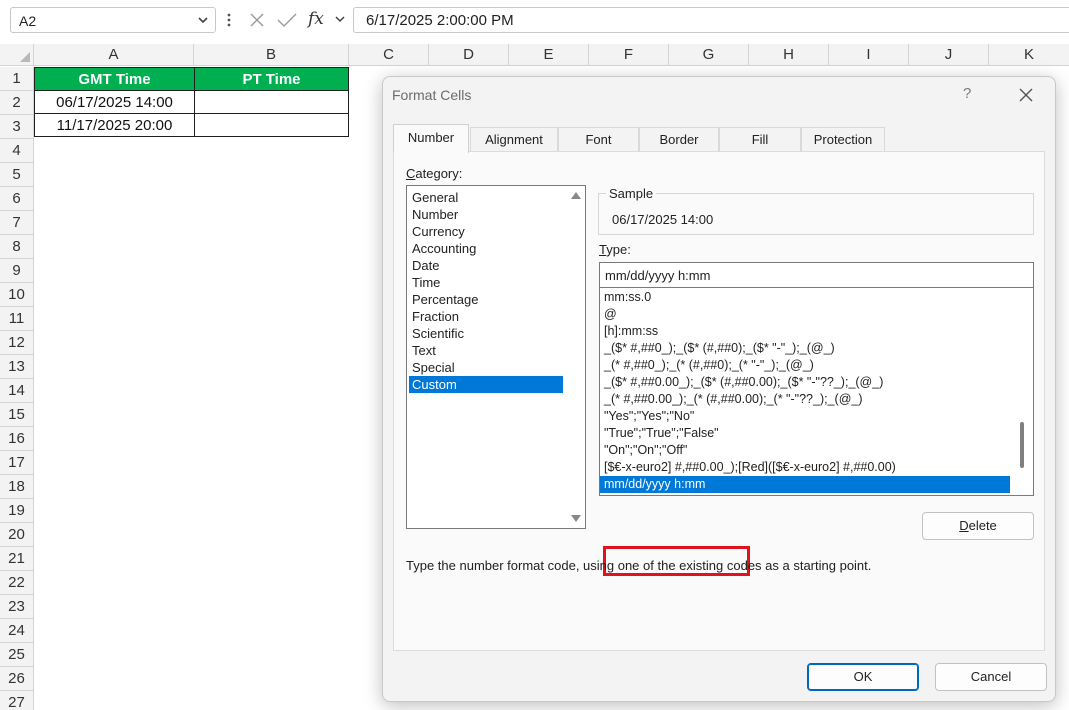  Describe the element at coordinates (17, 655) in the screenshot. I see `row-header: 25` at that location.